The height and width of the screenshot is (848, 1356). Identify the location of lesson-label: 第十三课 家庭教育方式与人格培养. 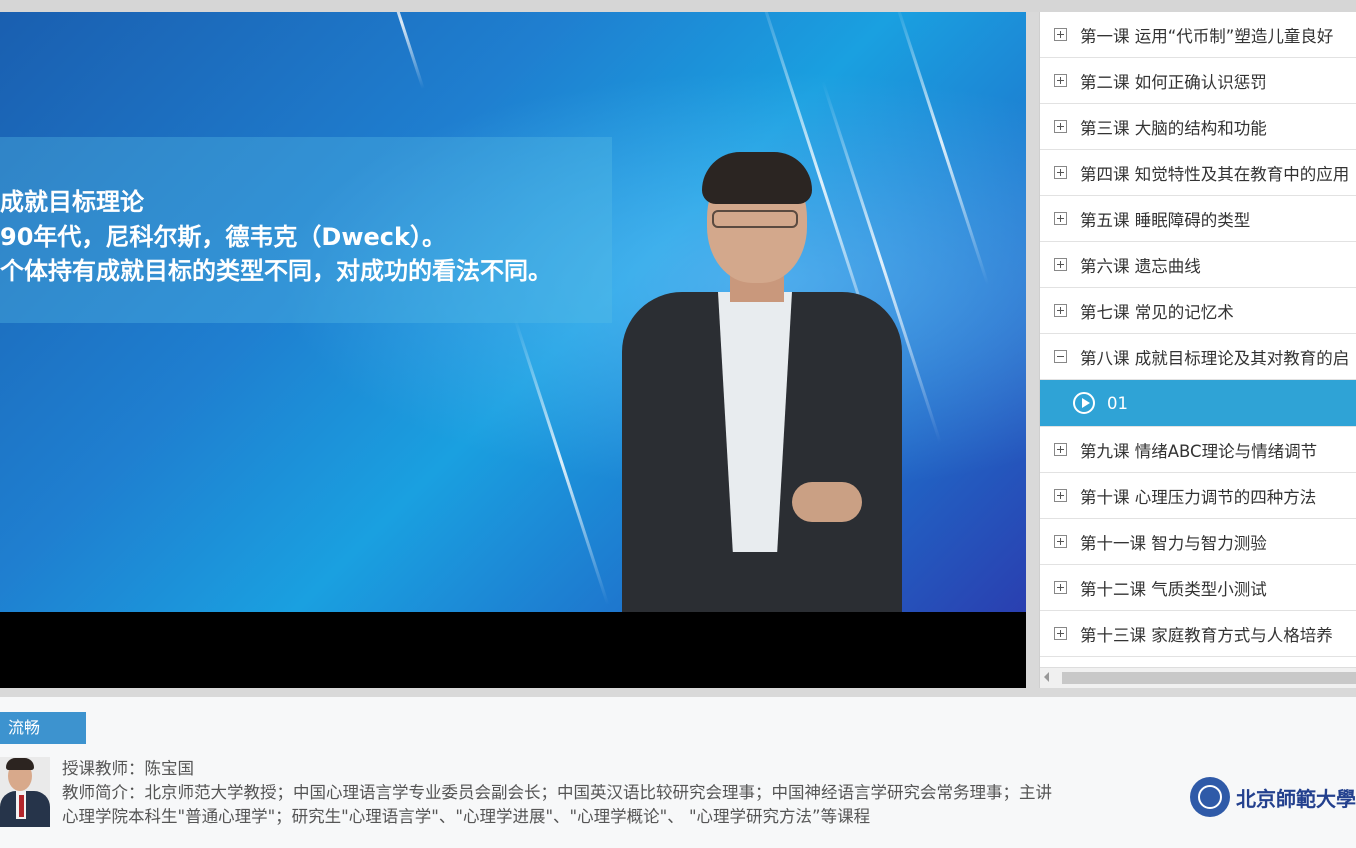
(1206, 635).